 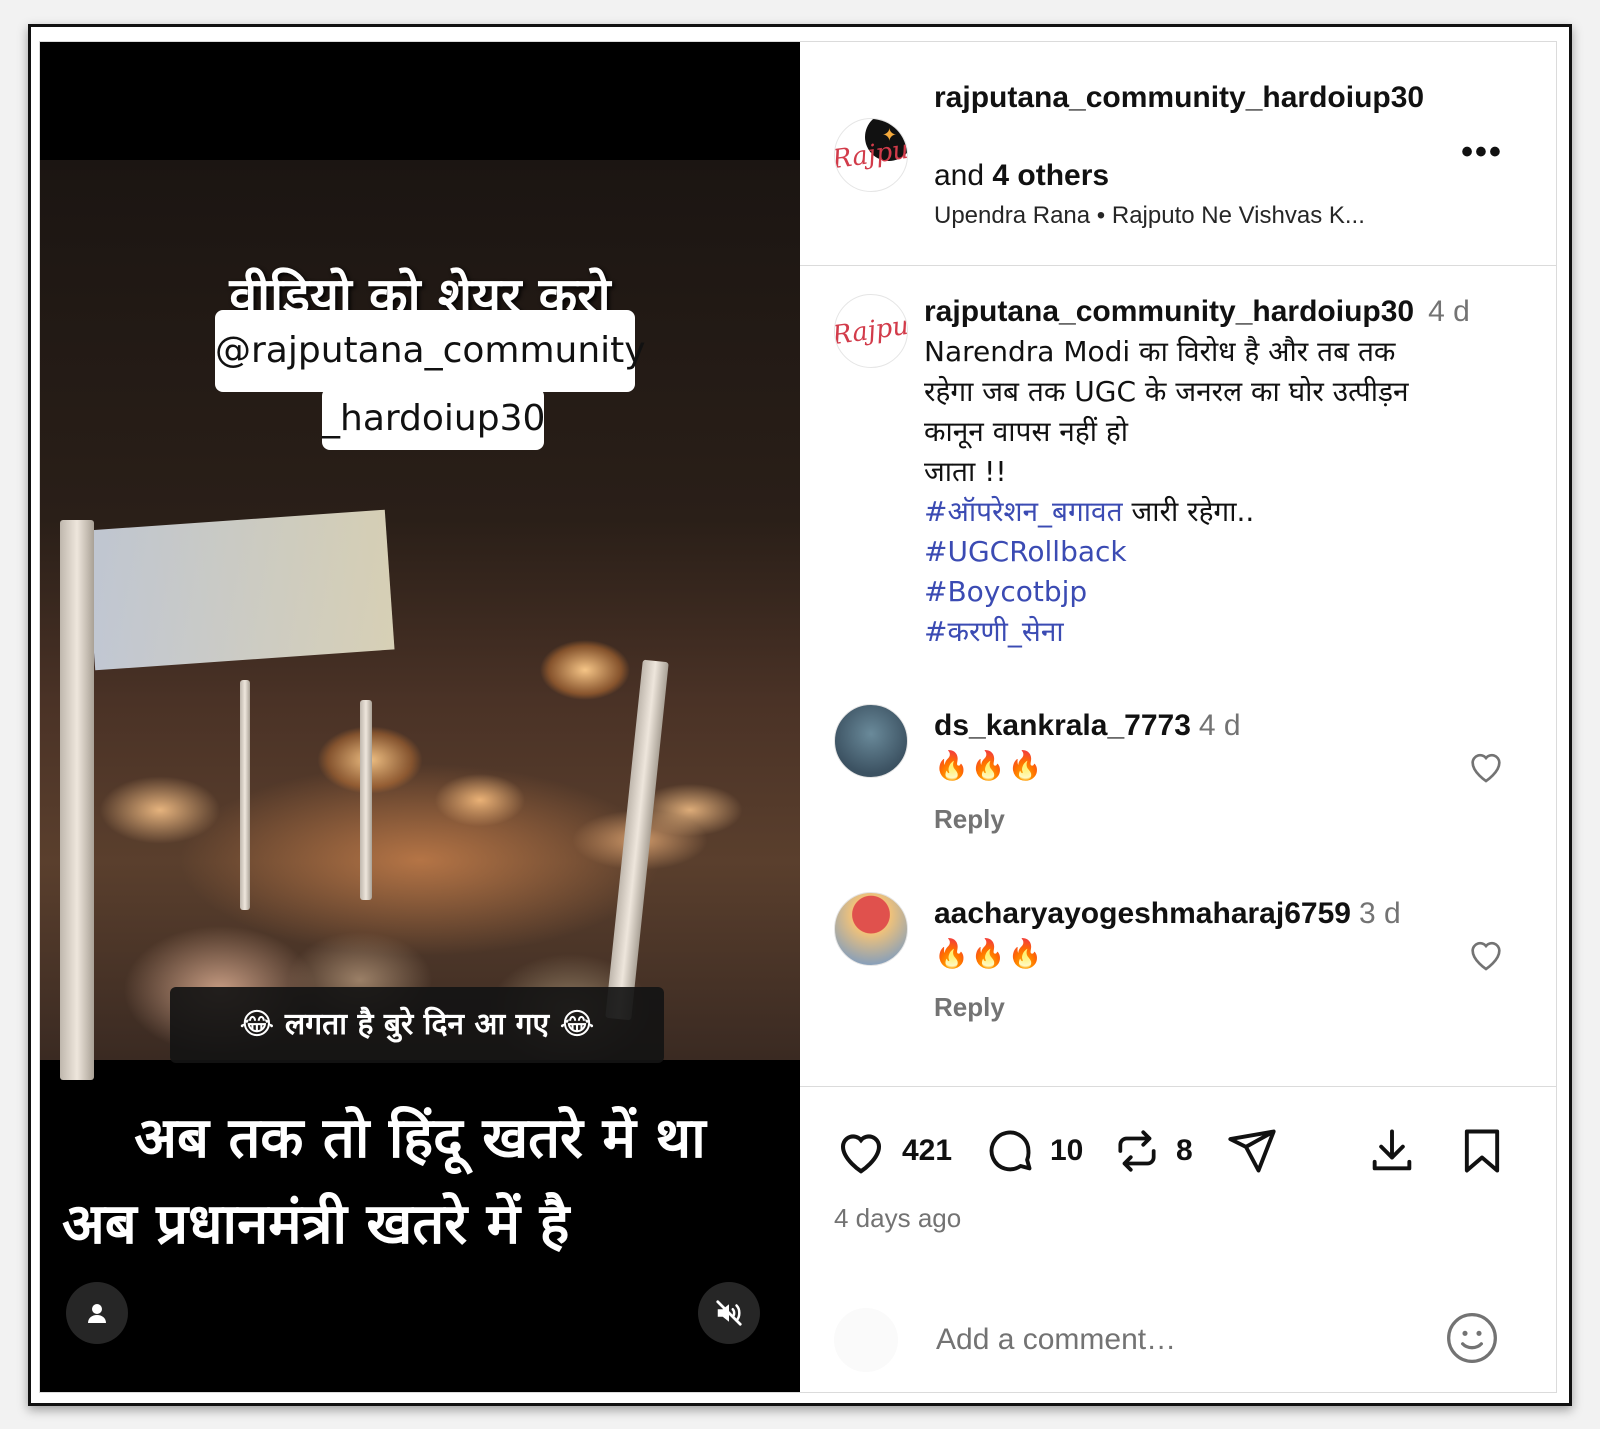 I want to click on post-actions: 421 10 8 4 days ago, so click(x=1178, y=1186).